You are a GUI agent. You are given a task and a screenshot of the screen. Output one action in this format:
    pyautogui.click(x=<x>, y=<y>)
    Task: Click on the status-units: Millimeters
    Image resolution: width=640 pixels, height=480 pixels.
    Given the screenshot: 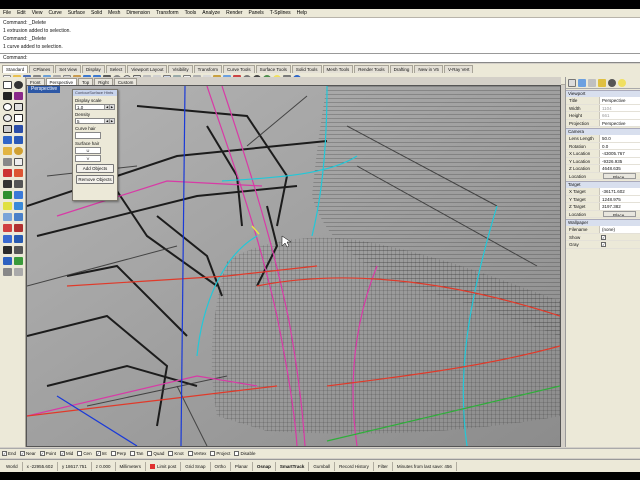 What is the action you would take?
    pyautogui.click(x=131, y=466)
    